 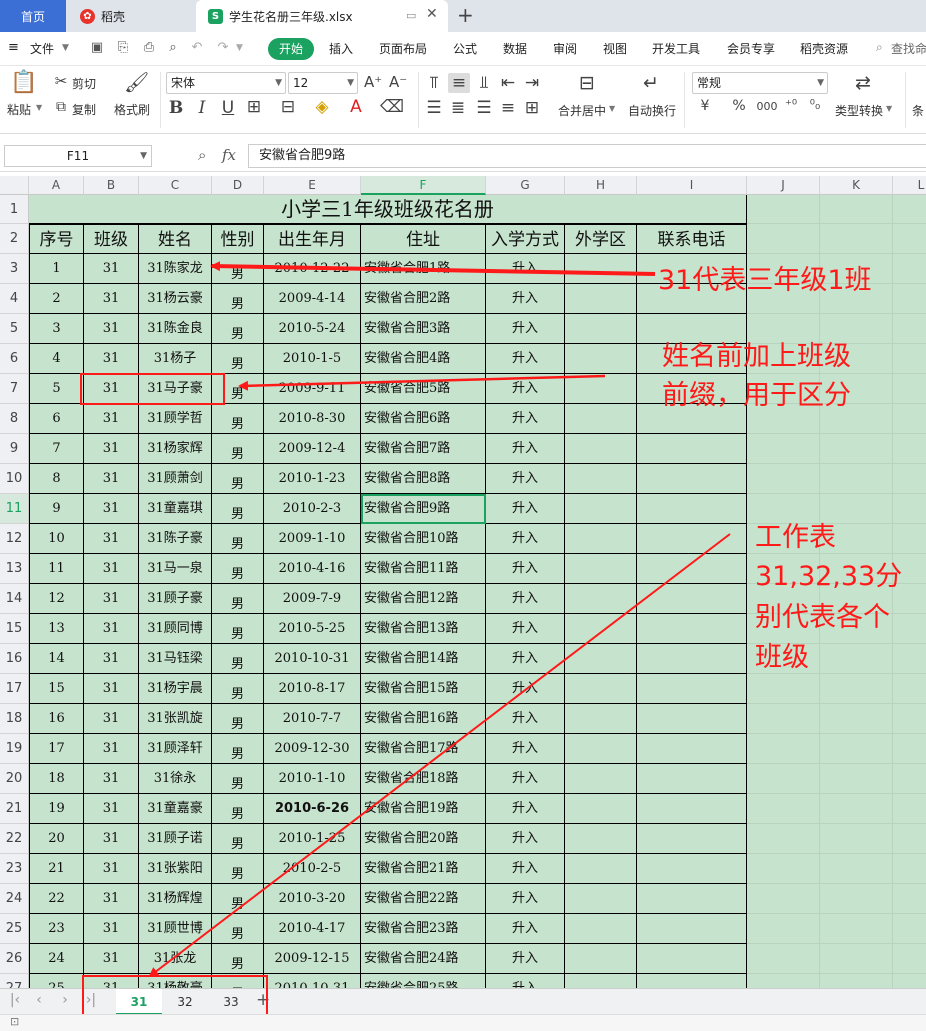 I want to click on number-format-chevron-icon: ▼, so click(x=820, y=83).